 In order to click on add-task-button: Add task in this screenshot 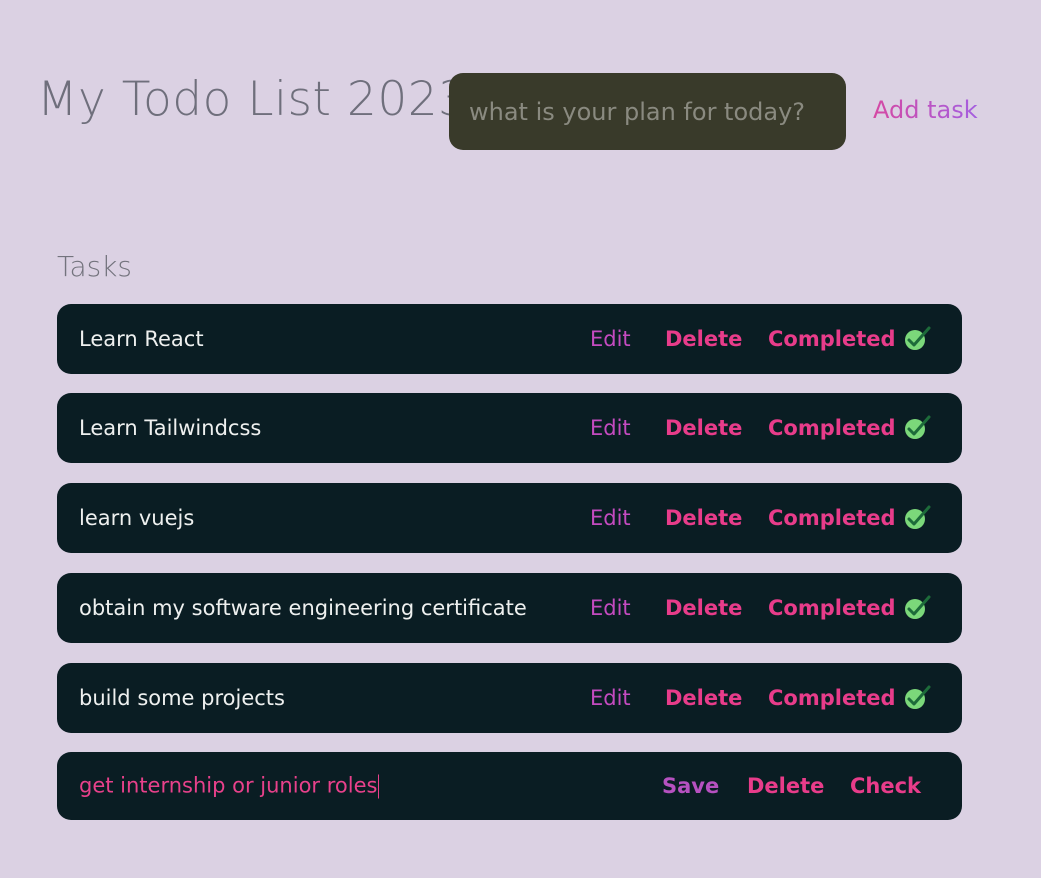, I will do `click(925, 110)`.